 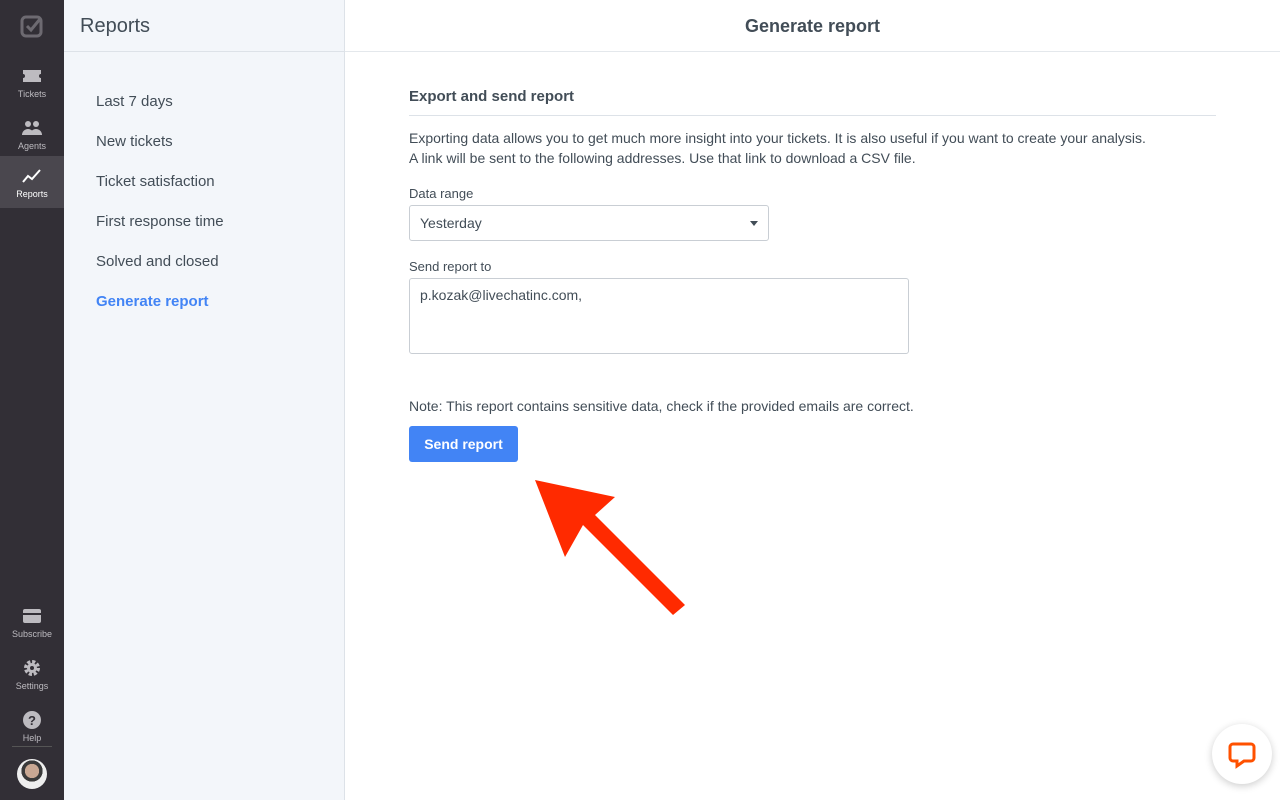 I want to click on send-to-label: Send report to, so click(x=450, y=266).